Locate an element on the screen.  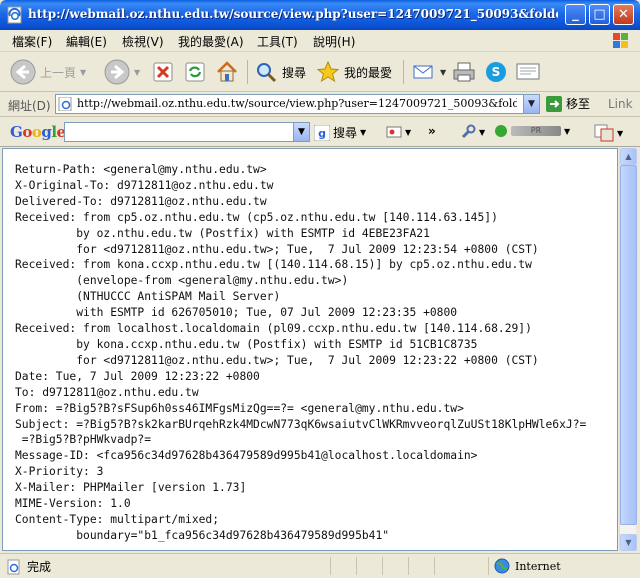
mail-source-line: =?Big5?B?pHWkvadp?= is located at coordinates (83, 440).